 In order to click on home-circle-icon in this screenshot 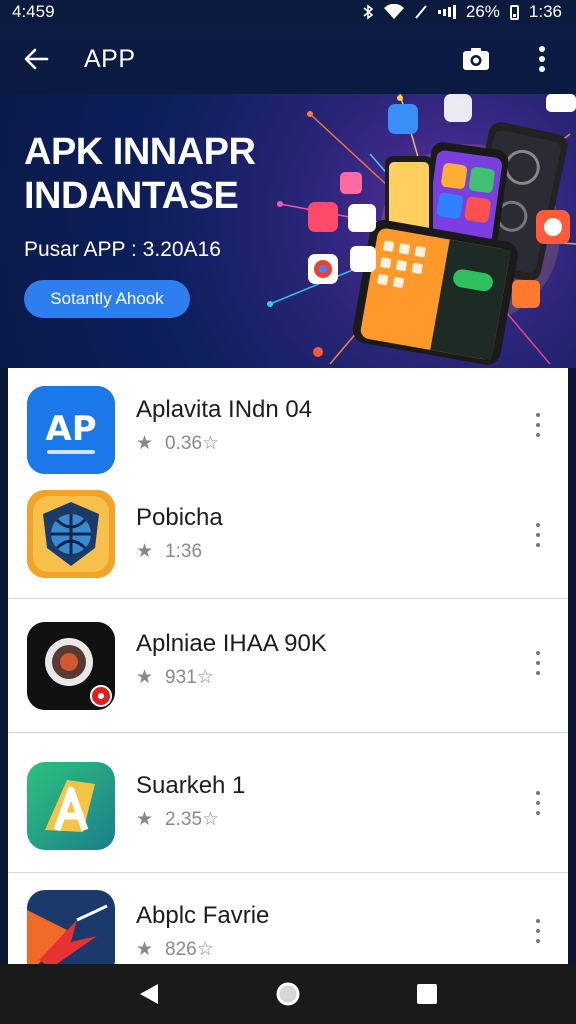, I will do `click(288, 994)`.